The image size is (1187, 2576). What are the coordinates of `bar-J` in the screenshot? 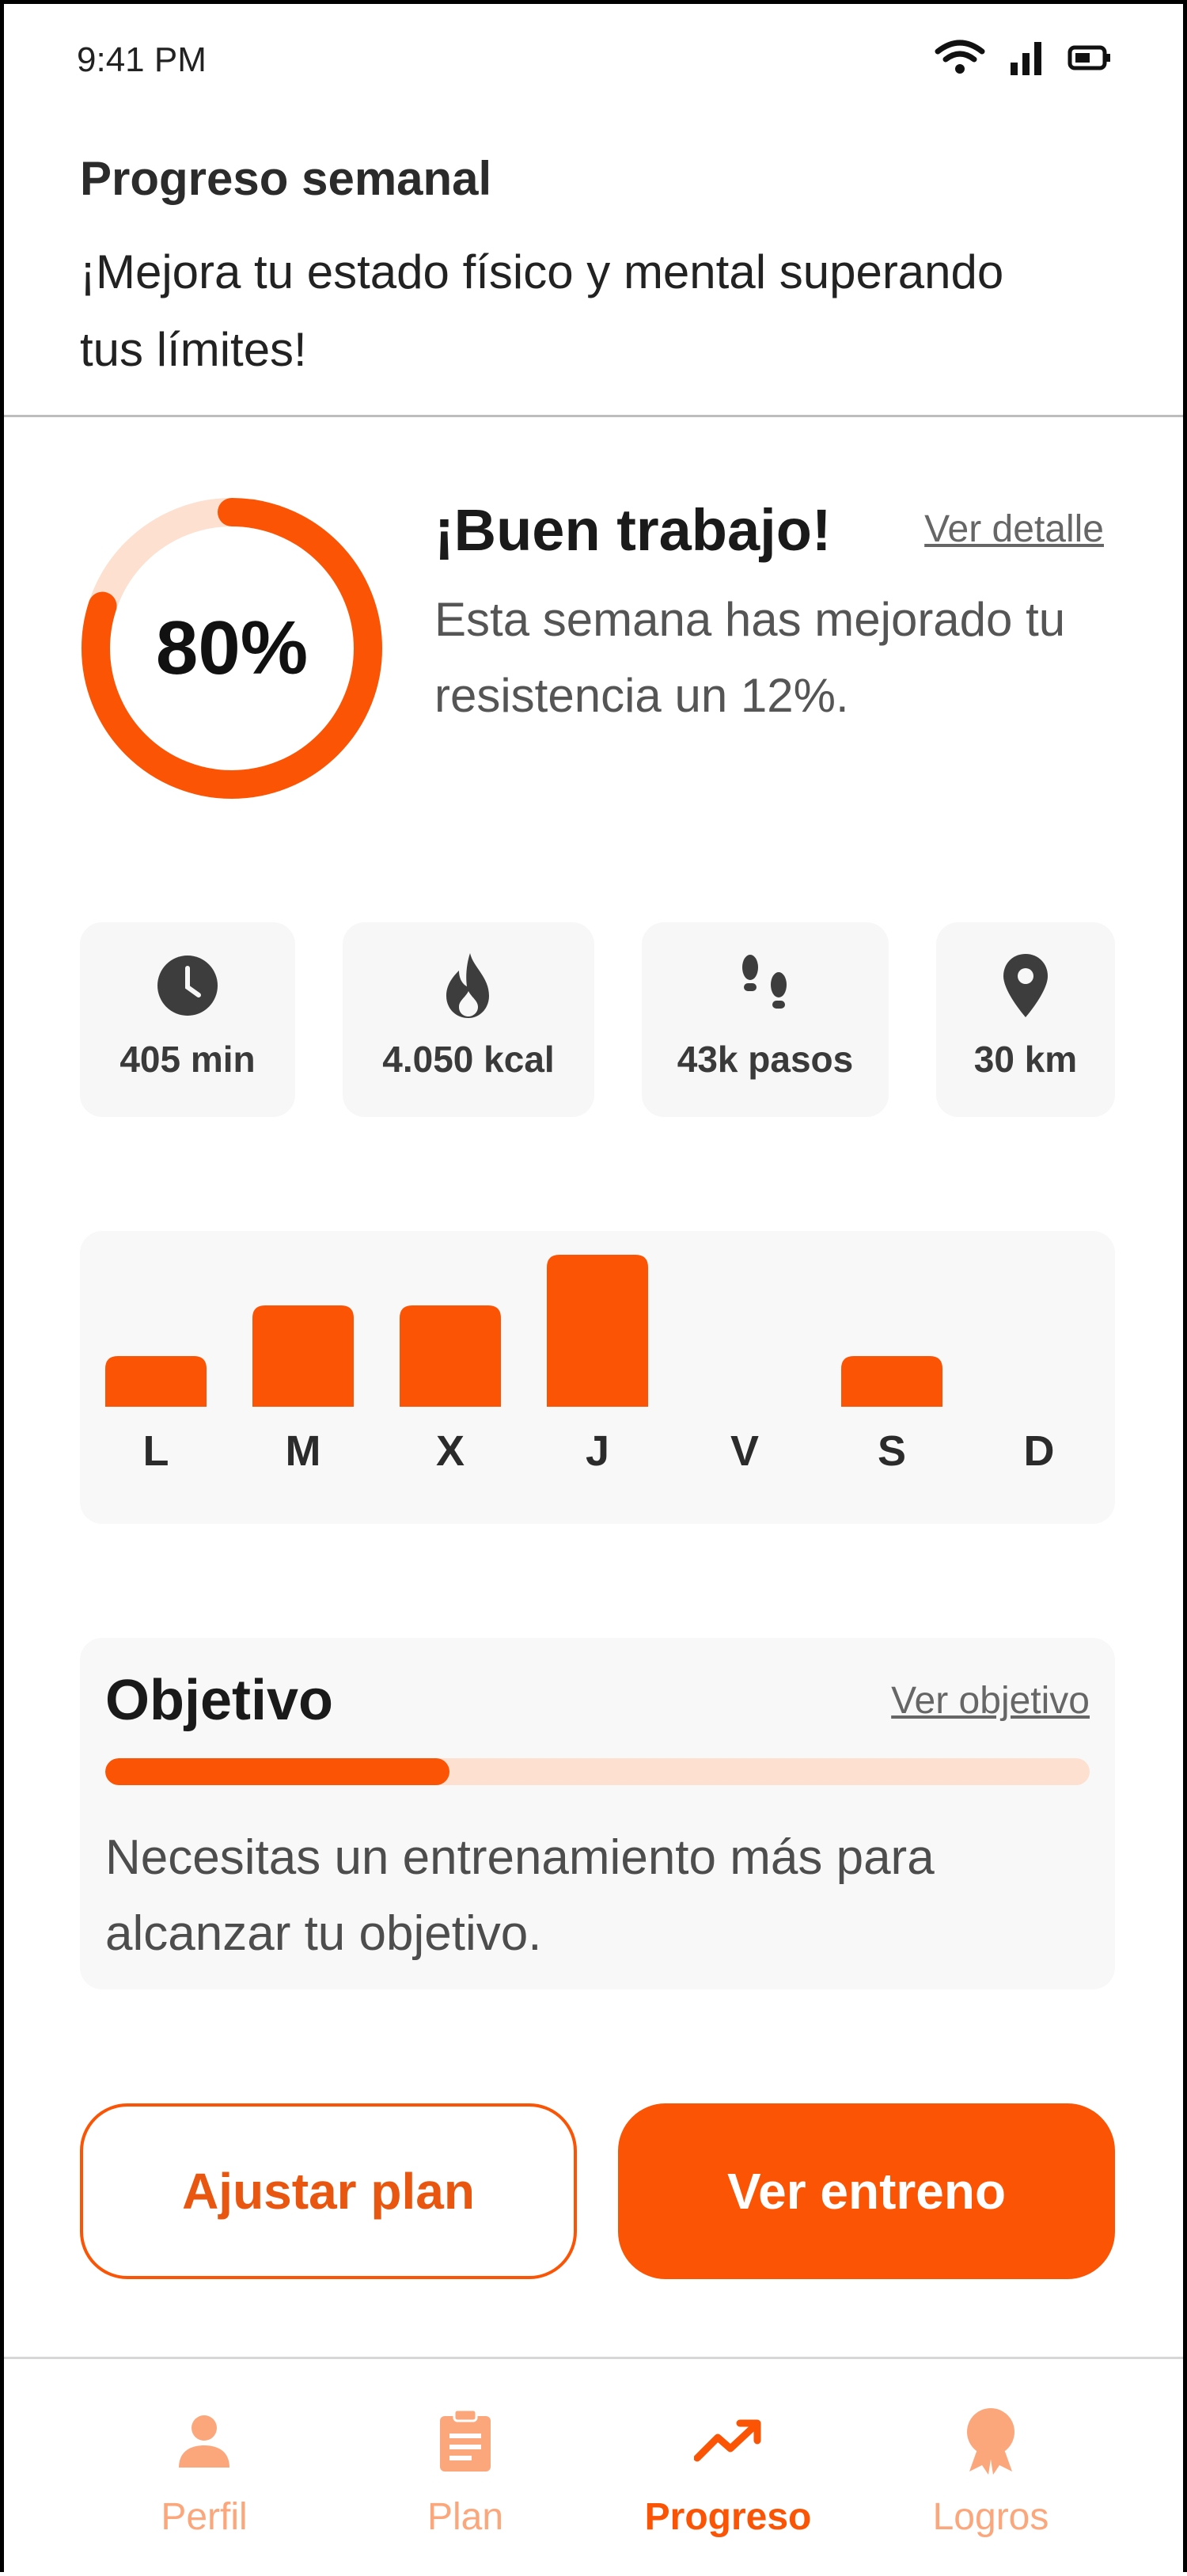 It's located at (597, 1331).